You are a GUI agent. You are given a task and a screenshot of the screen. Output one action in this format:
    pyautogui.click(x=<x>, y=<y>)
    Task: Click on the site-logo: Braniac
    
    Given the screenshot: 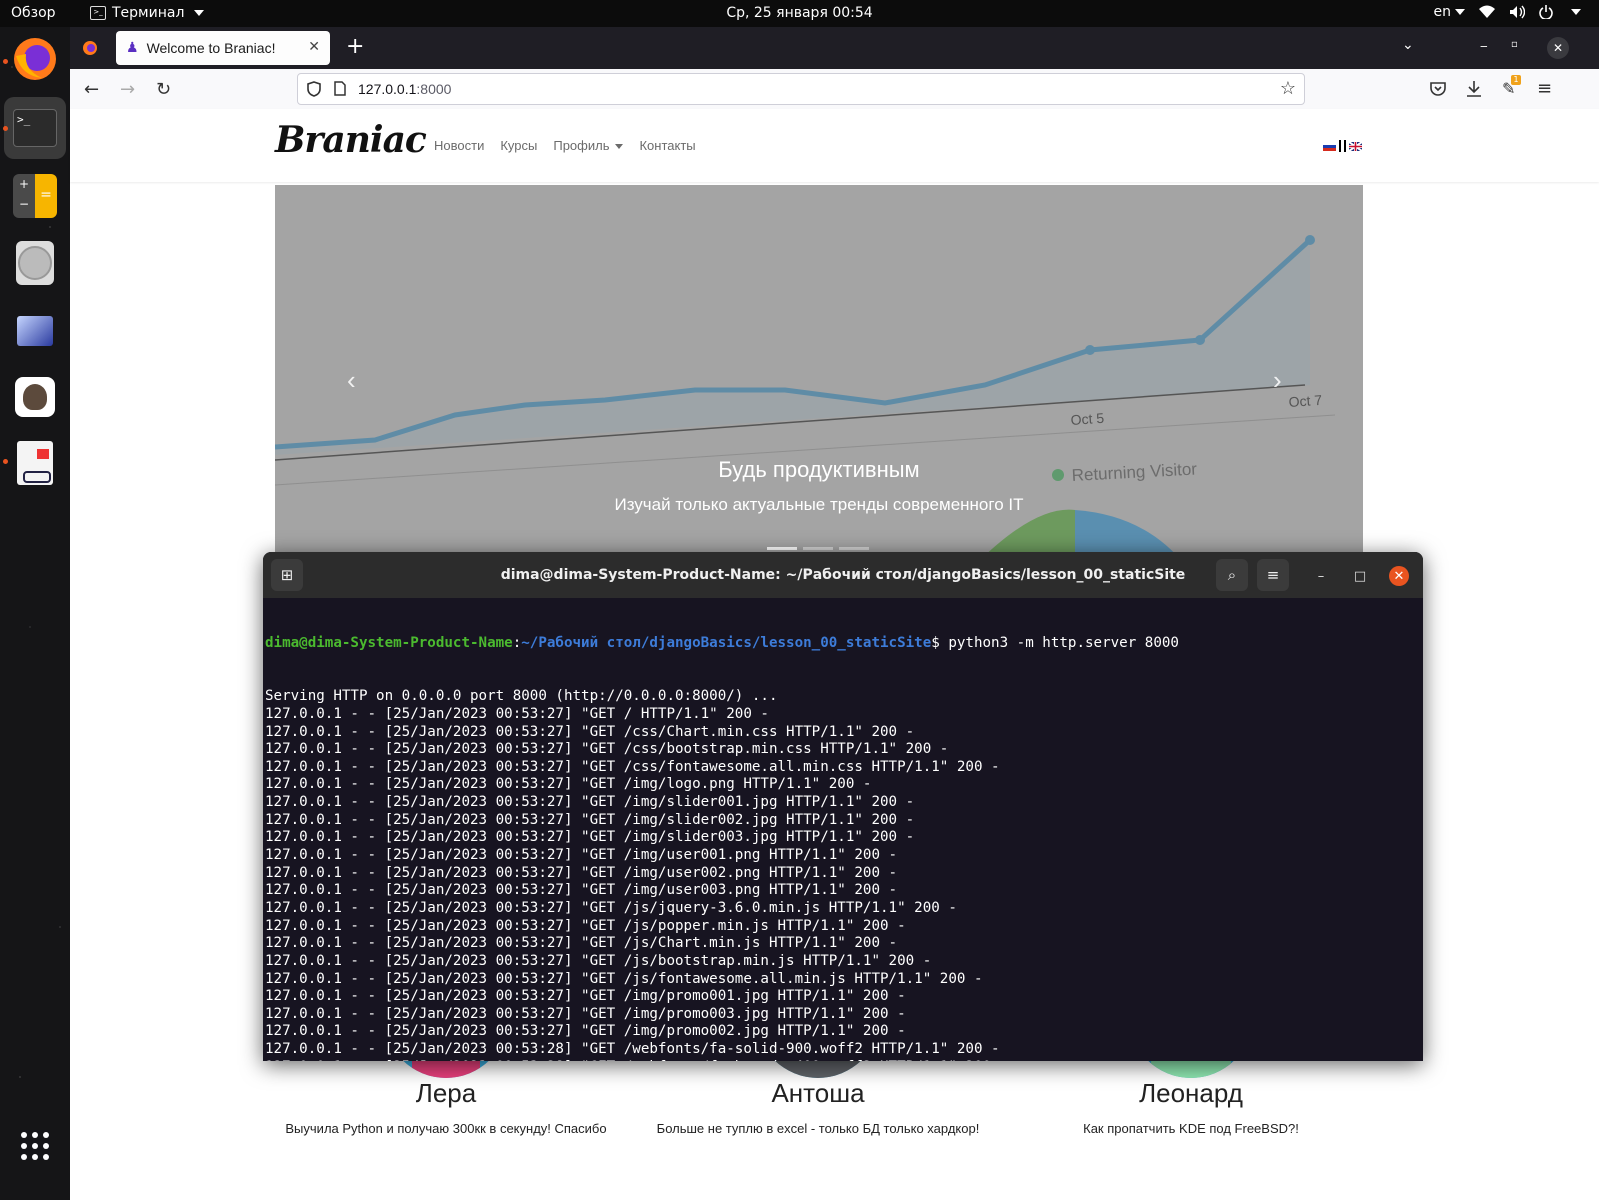 What is the action you would take?
    pyautogui.click(x=351, y=140)
    